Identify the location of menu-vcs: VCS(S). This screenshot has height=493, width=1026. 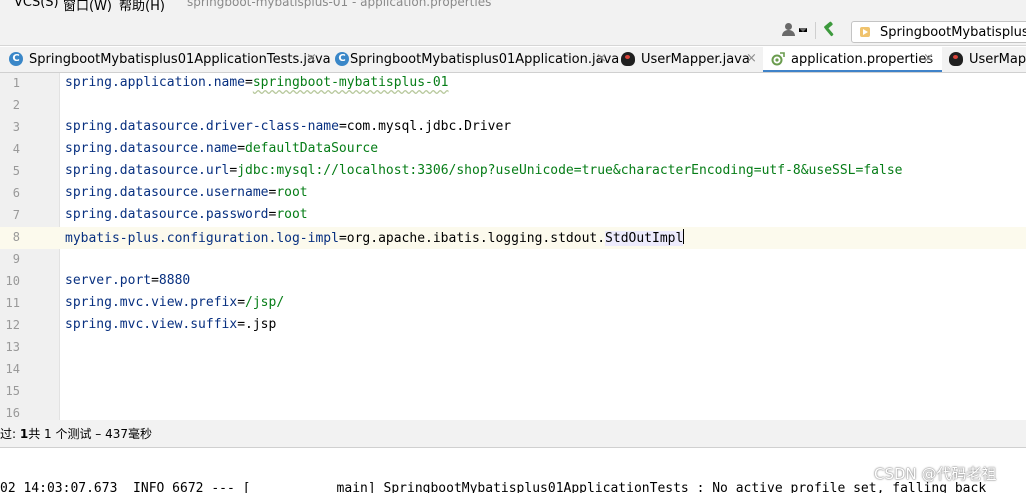
(36, 5).